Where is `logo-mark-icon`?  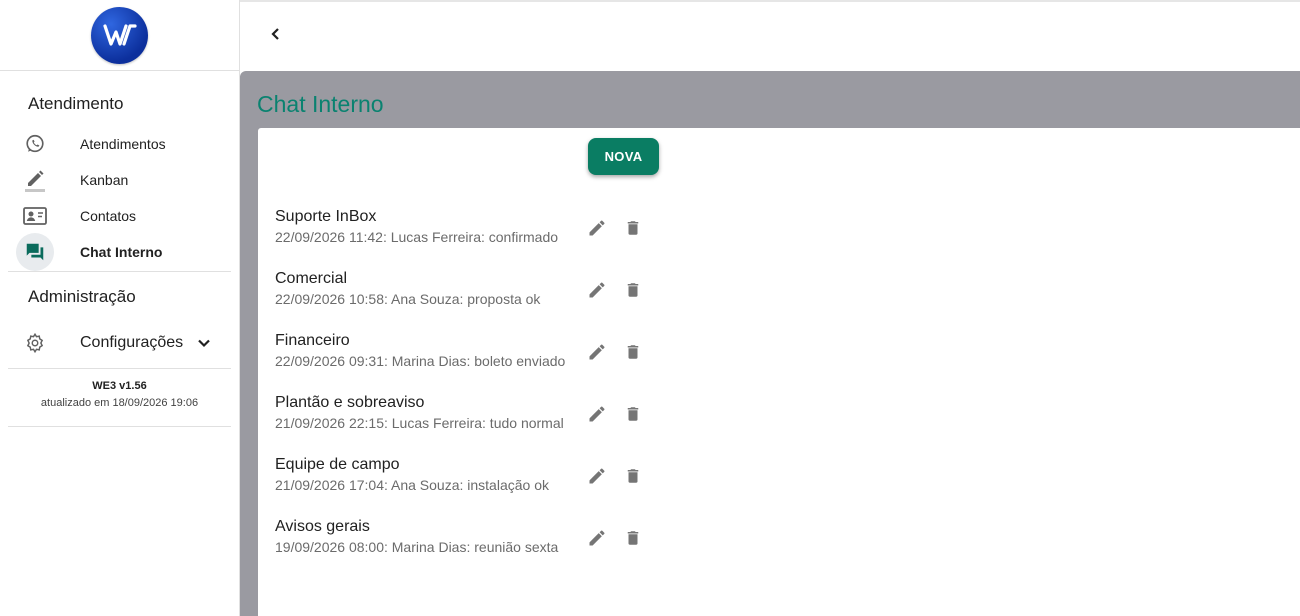
logo-mark-icon is located at coordinates (119, 35).